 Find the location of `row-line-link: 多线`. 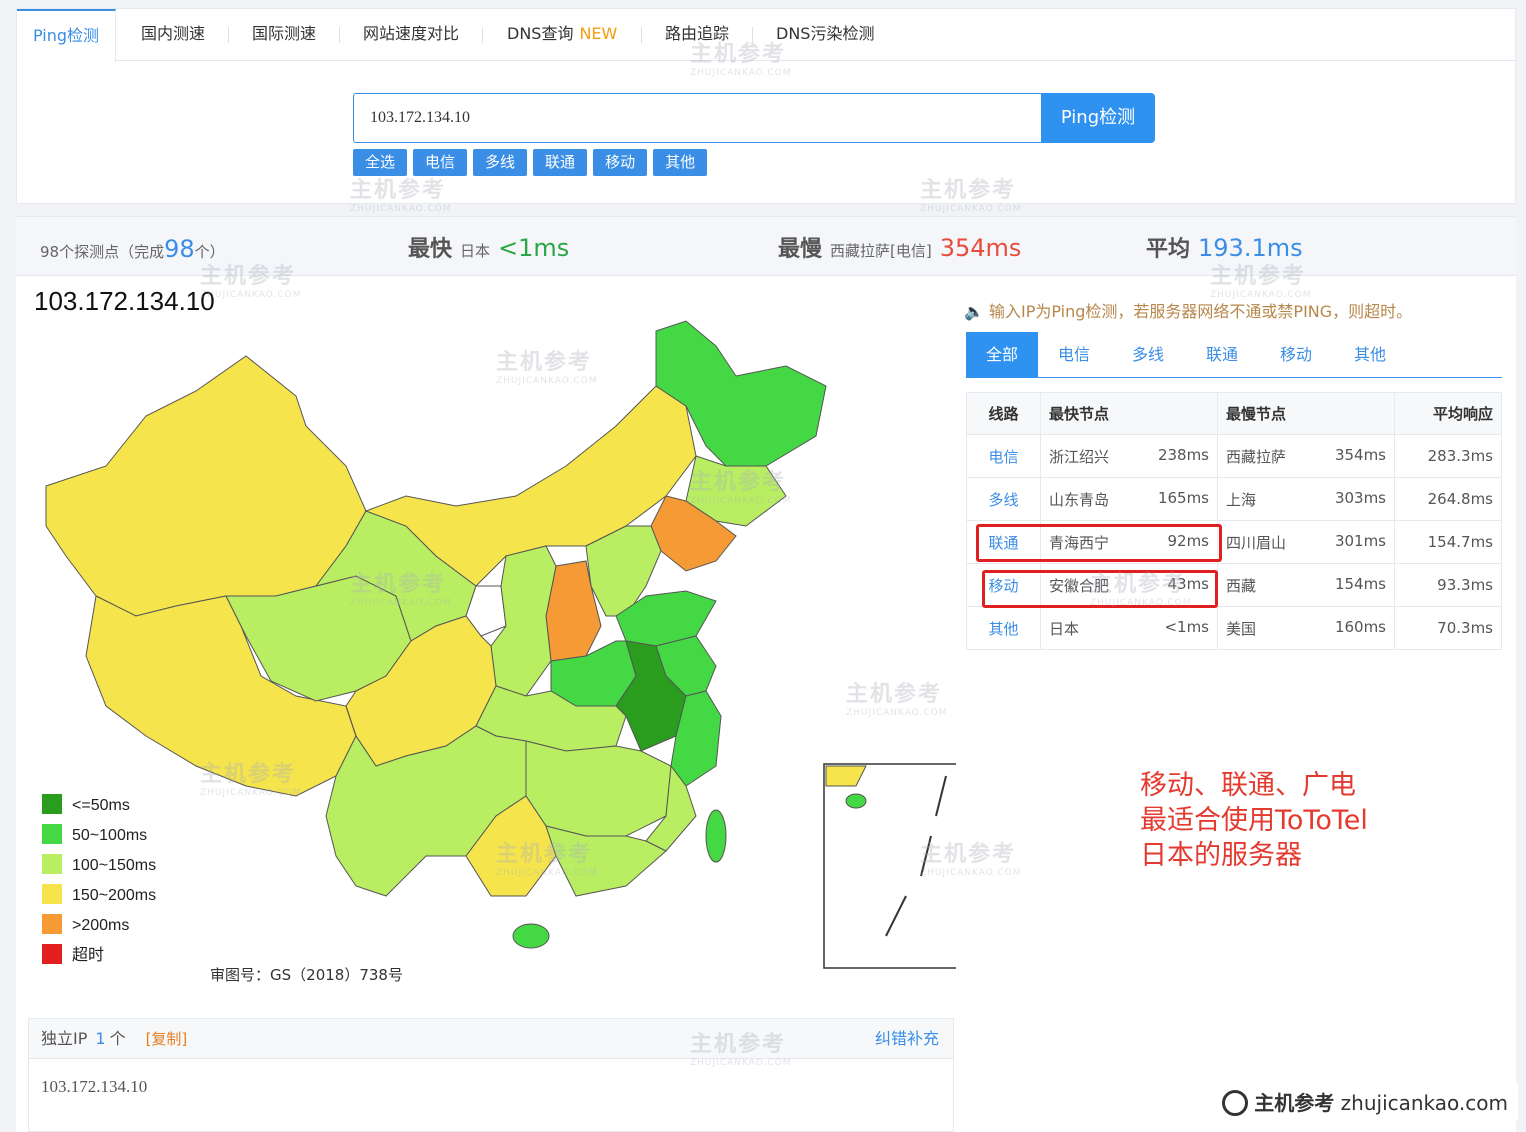

row-line-link: 多线 is located at coordinates (1003, 499).